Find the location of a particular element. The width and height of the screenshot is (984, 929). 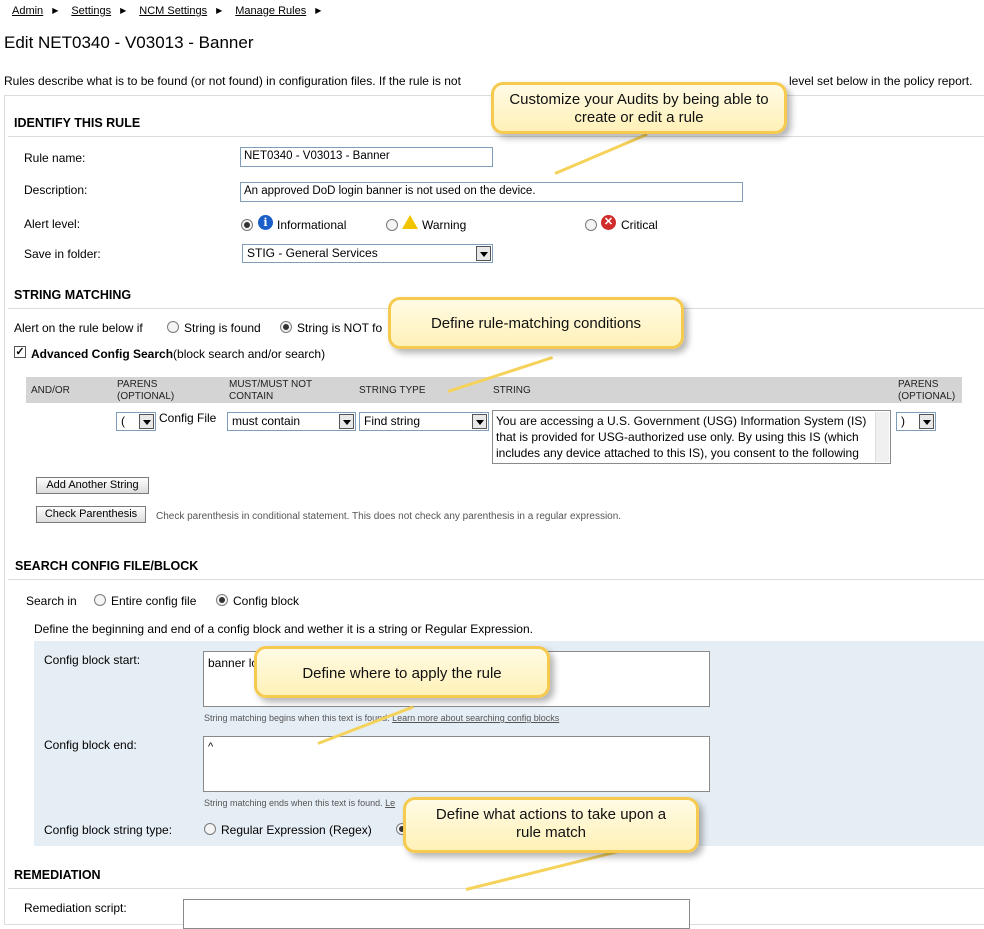

breadcrumb-manage-rules: Manage Rules is located at coordinates (270, 11).